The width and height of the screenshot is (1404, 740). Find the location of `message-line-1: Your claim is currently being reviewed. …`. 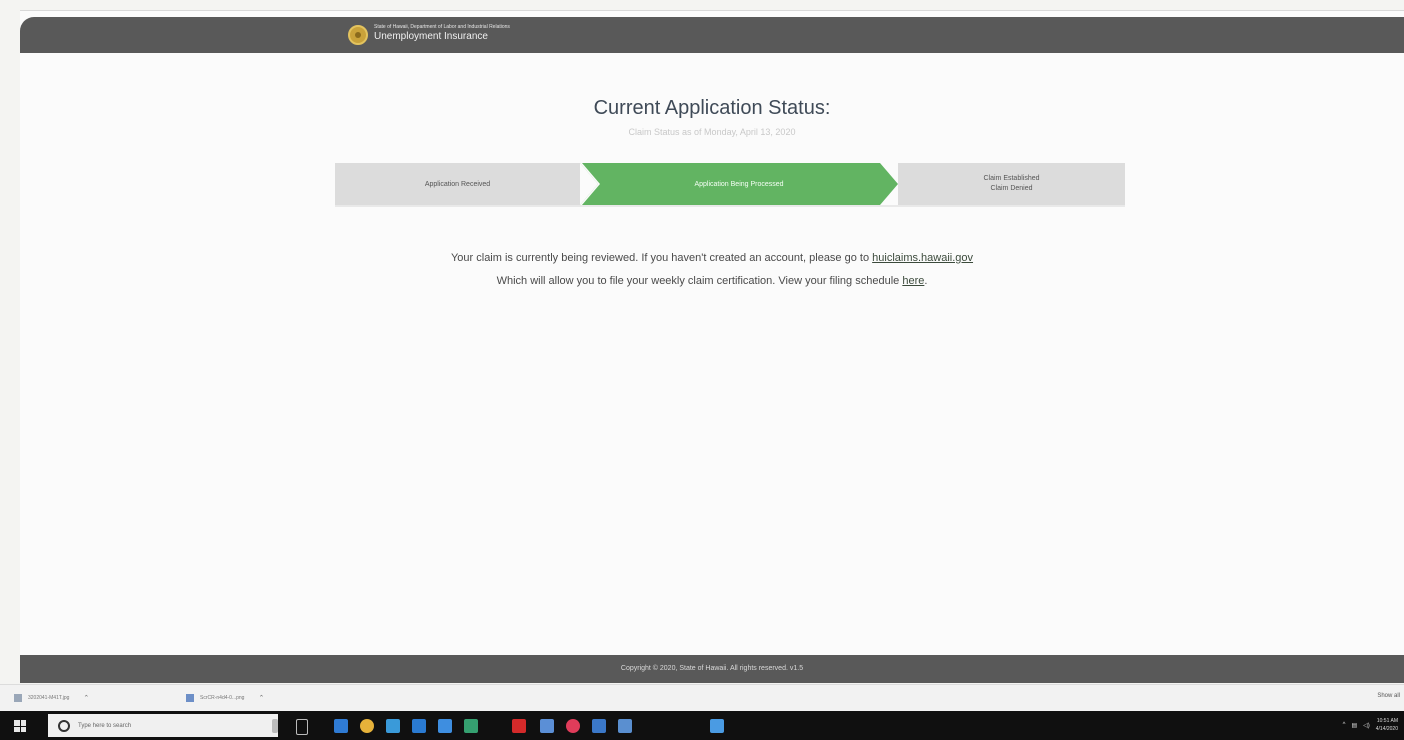

message-line-1: Your claim is currently being reviewed. … is located at coordinates (712, 258).